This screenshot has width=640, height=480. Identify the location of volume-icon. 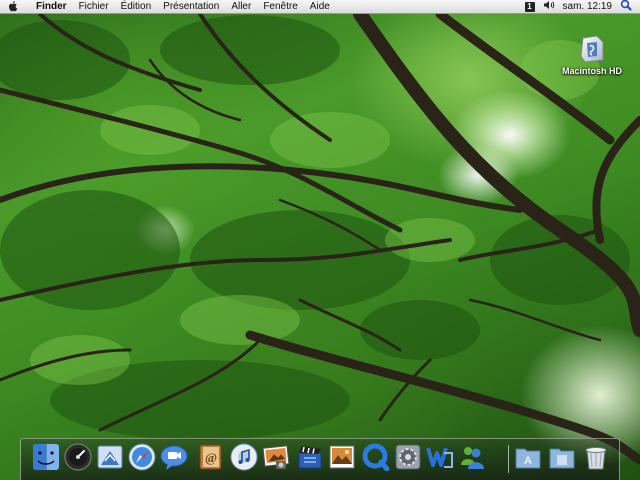
(549, 6).